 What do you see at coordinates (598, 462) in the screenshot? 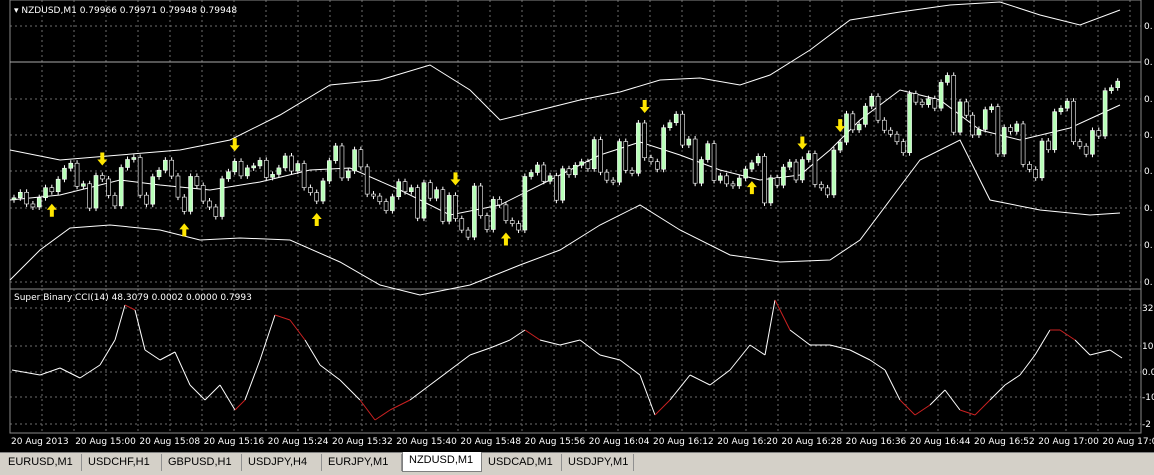
I see `tab-usdjpy-m1: USDJPY,M1` at bounding box center [598, 462].